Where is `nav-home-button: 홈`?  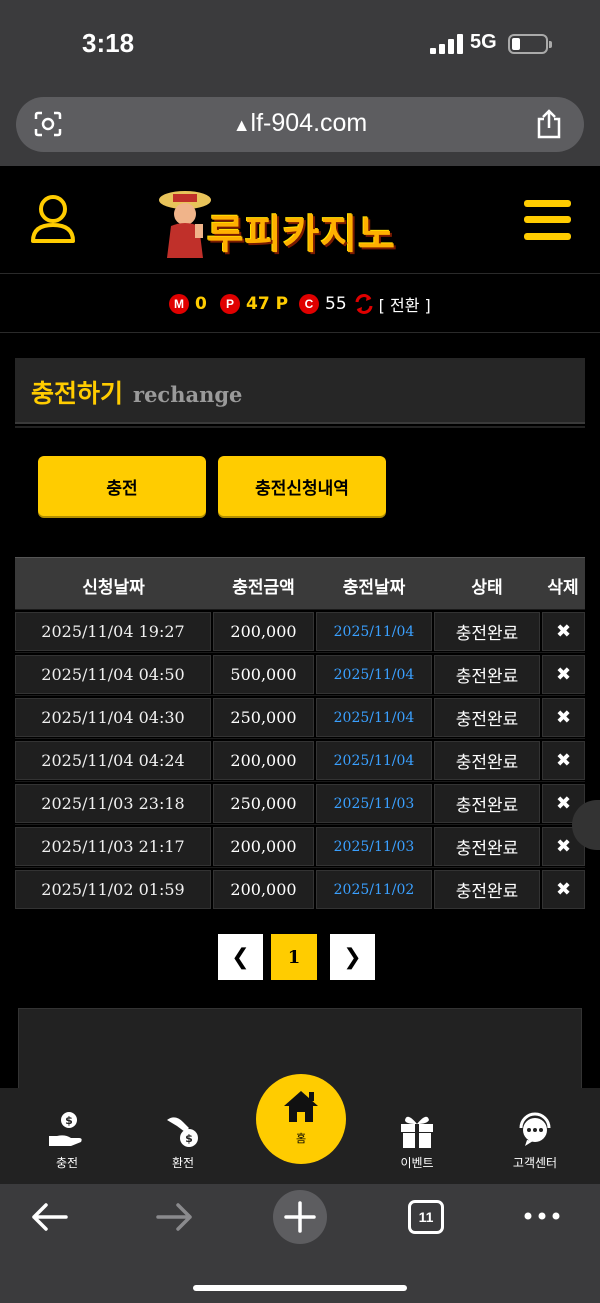 nav-home-button: 홈 is located at coordinates (301, 1119).